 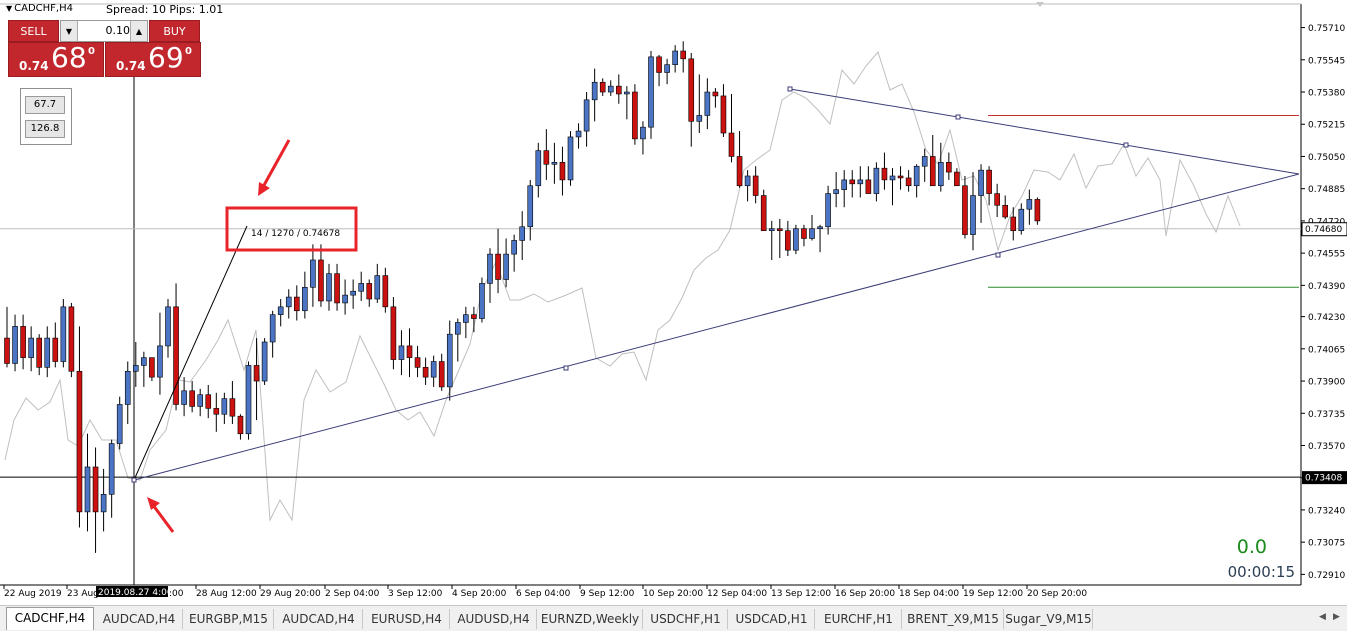 I want to click on chart-tab: Sugar_V9,M15, so click(x=1049, y=619).